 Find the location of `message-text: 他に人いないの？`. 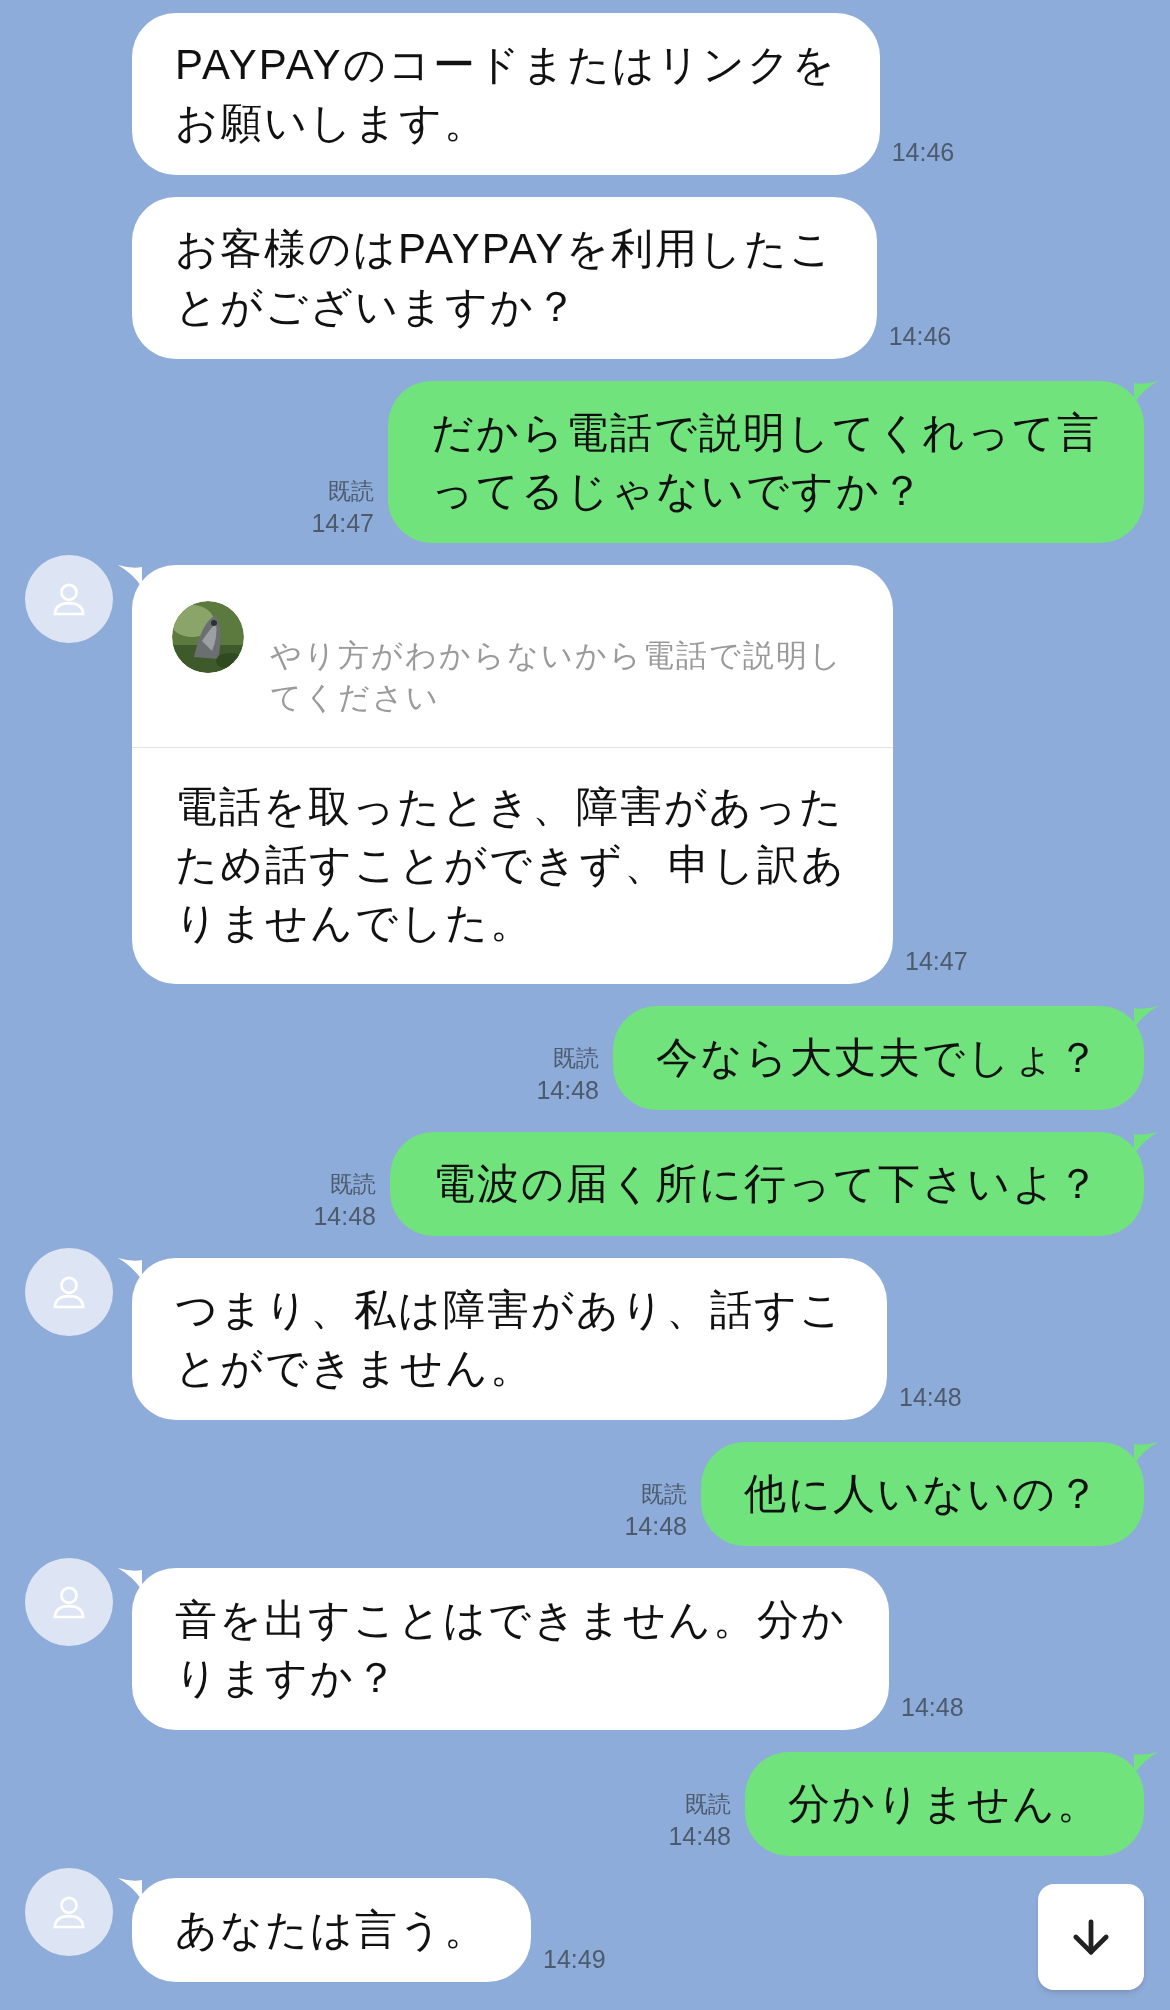

message-text: 他に人いないの？ is located at coordinates (922, 1493).